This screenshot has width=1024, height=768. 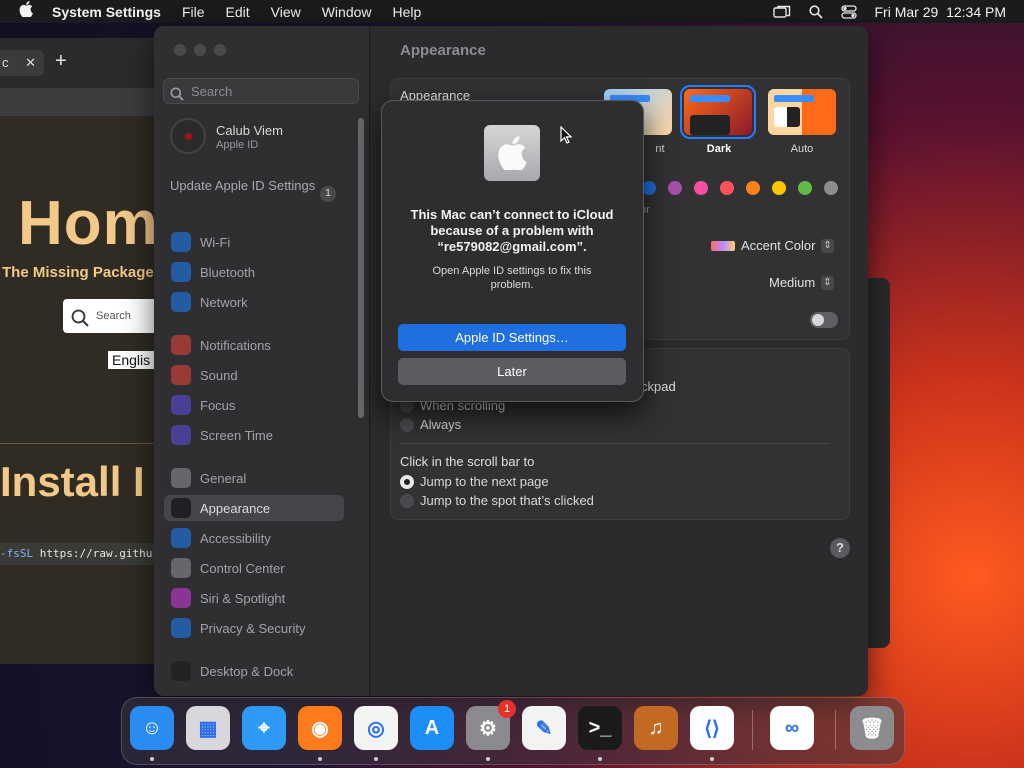 What do you see at coordinates (712, 728) in the screenshot?
I see `vscode-icon: ⟨⟩` at bounding box center [712, 728].